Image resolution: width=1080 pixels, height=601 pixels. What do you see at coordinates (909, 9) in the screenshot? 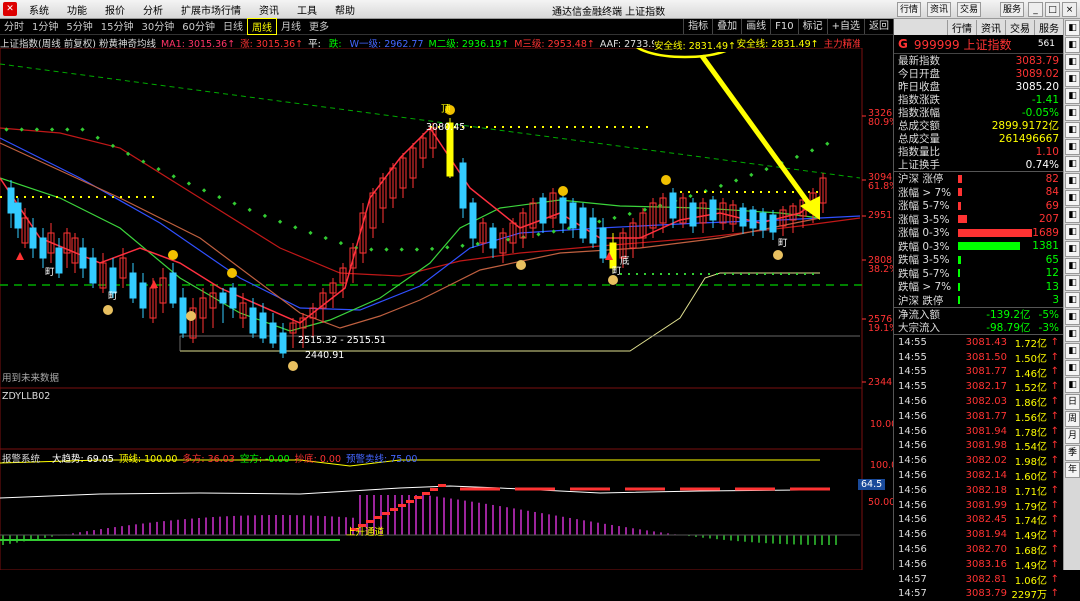
I see `window-control-button: 行情` at bounding box center [909, 9].